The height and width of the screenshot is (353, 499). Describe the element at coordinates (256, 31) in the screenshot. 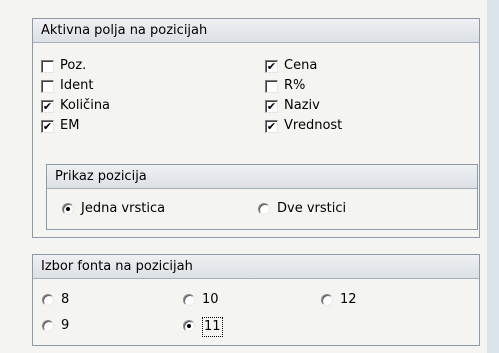

I see `active-fields-group-title: Aktivna polja na pozicijah` at that location.